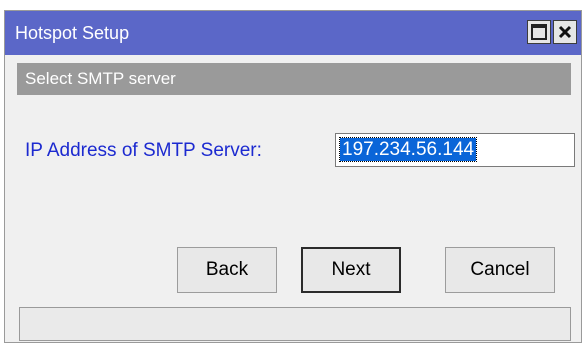 The width and height of the screenshot is (586, 349). Describe the element at coordinates (227, 270) in the screenshot. I see `back-button: Back` at that location.